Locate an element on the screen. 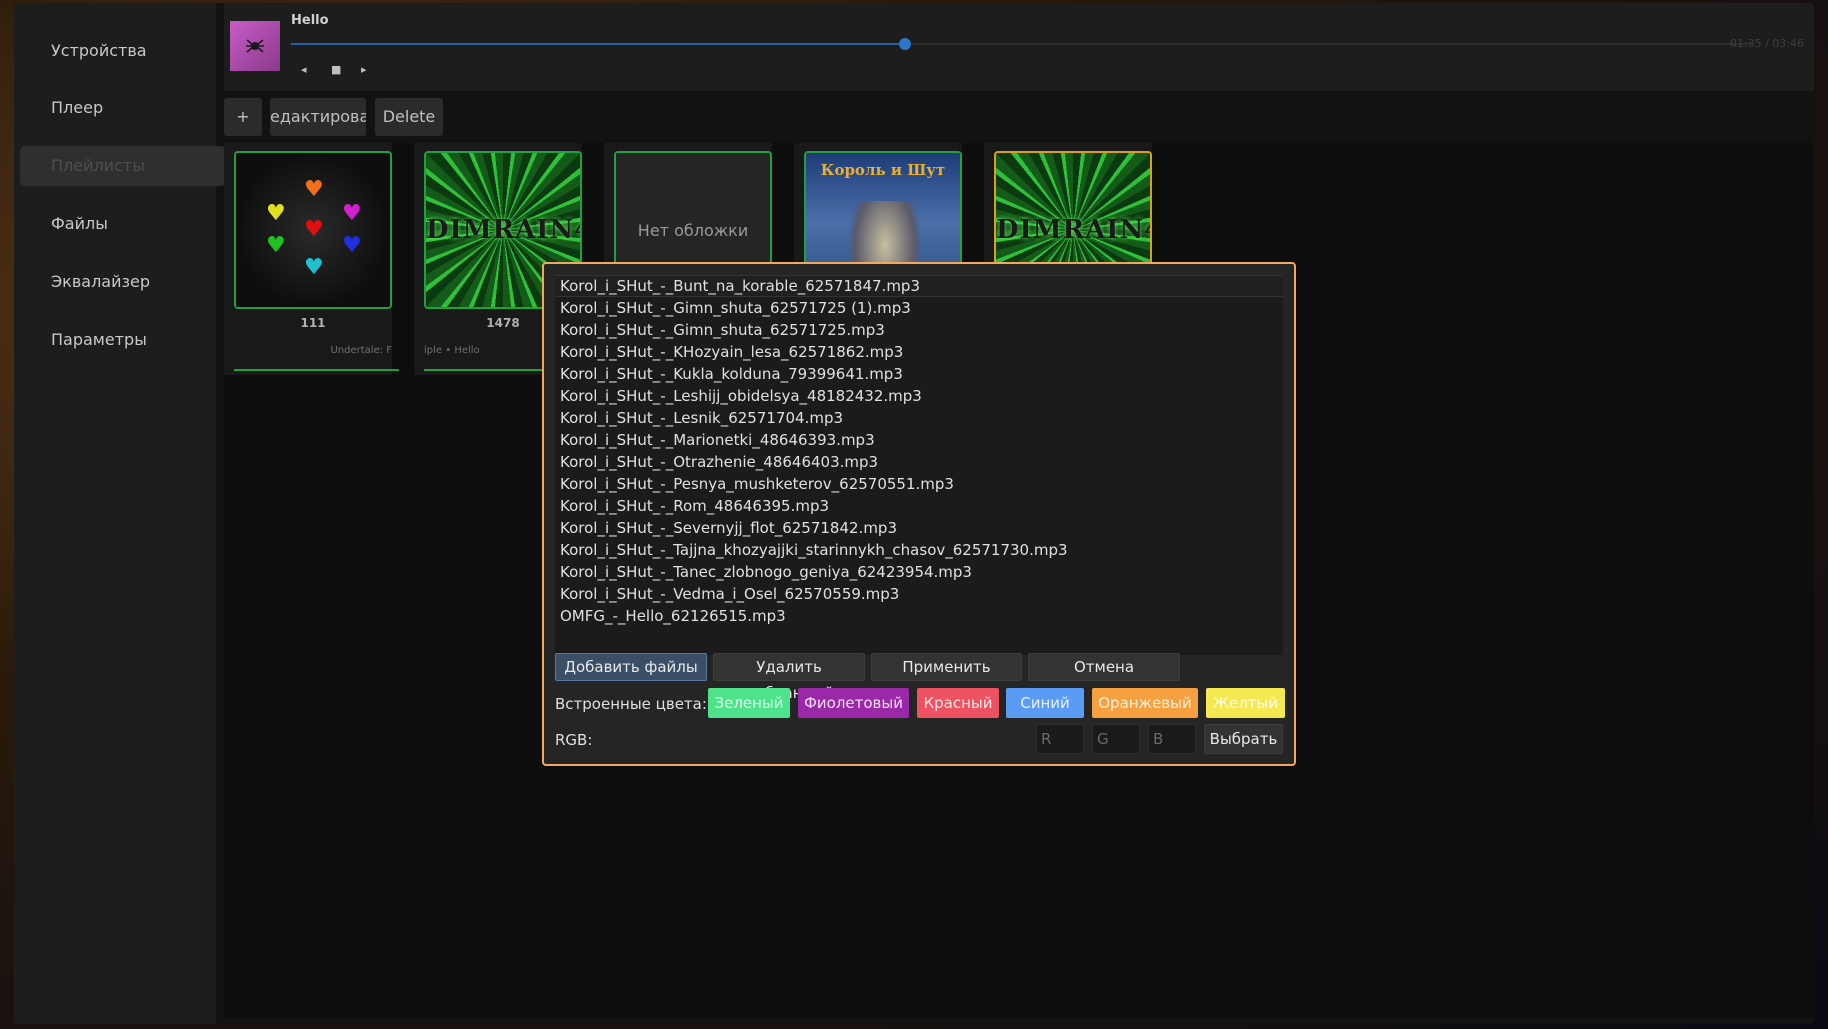 The height and width of the screenshot is (1029, 1828). cover-logo-text: Король и Шут is located at coordinates (883, 170).